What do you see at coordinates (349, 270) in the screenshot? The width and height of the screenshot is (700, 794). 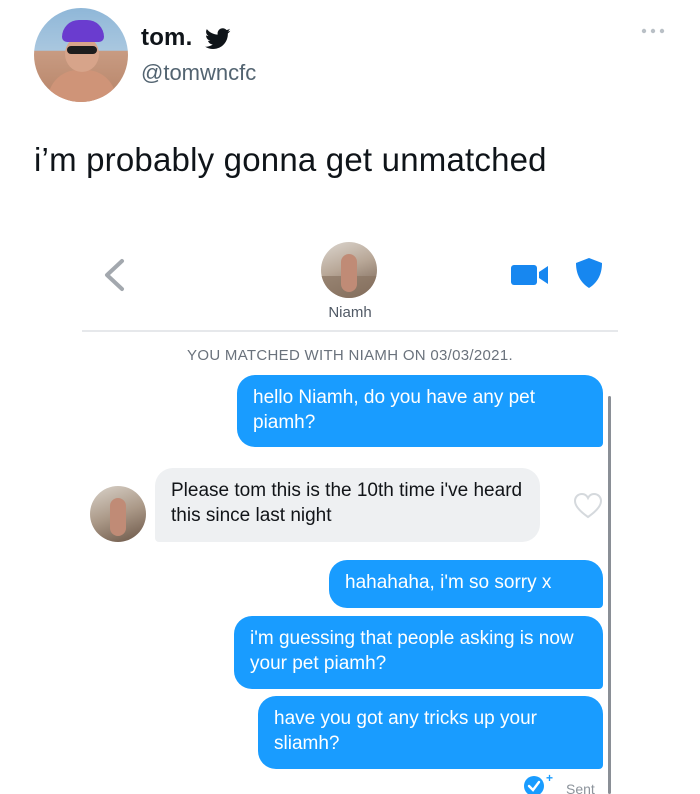 I see `match-avatar` at bounding box center [349, 270].